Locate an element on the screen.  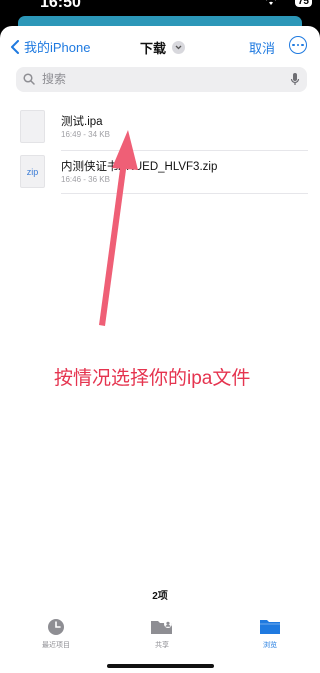
back-button: 我的iPhone is located at coordinates (50, 46).